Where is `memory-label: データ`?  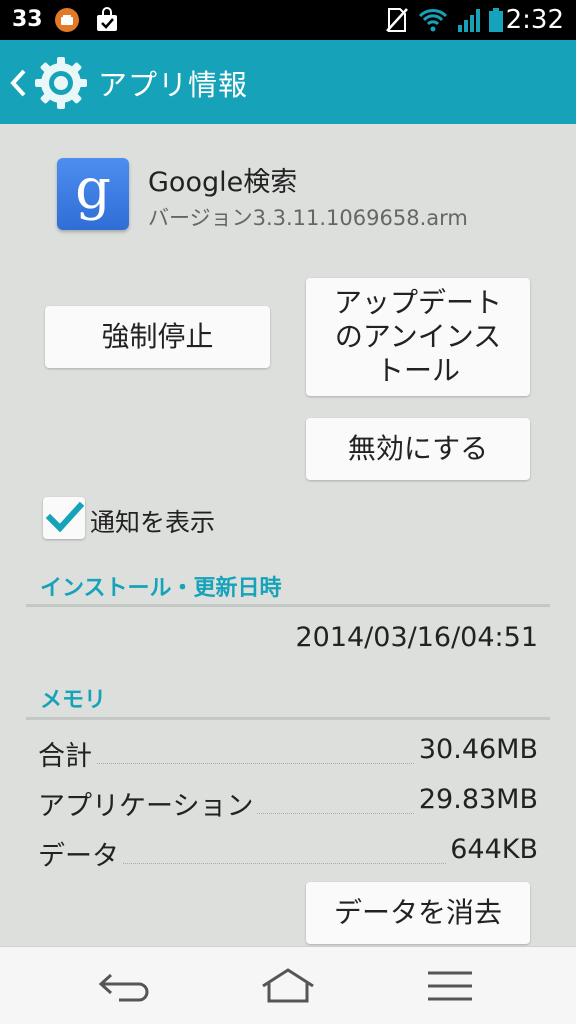 memory-label: データ is located at coordinates (80, 853).